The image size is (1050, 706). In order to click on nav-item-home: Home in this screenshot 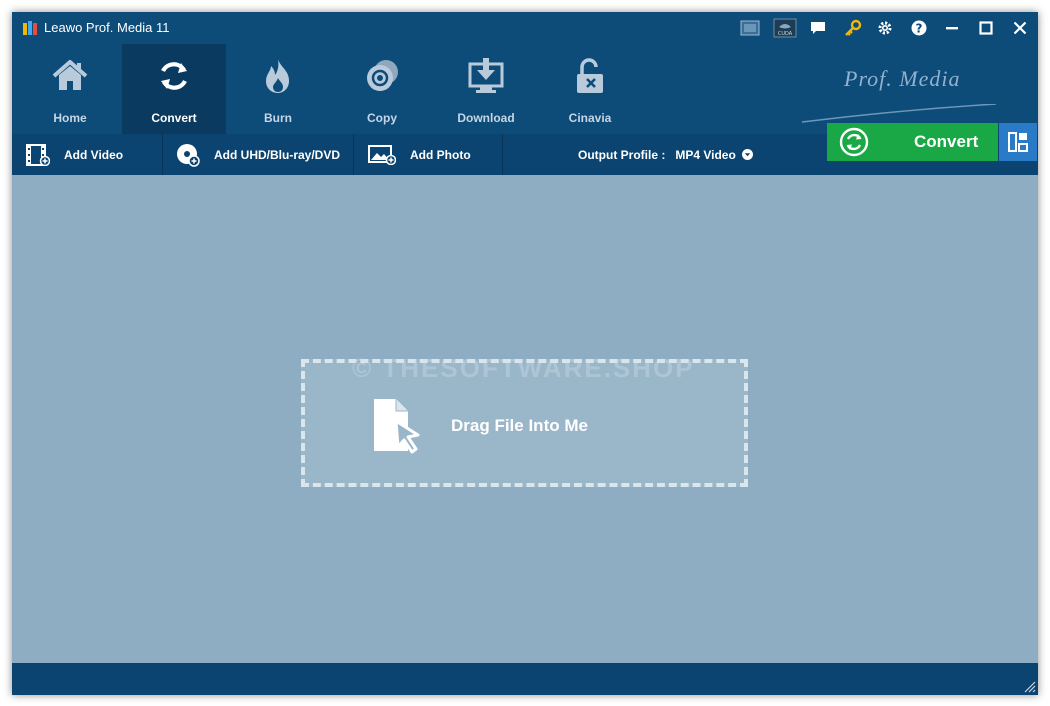, I will do `click(70, 89)`.